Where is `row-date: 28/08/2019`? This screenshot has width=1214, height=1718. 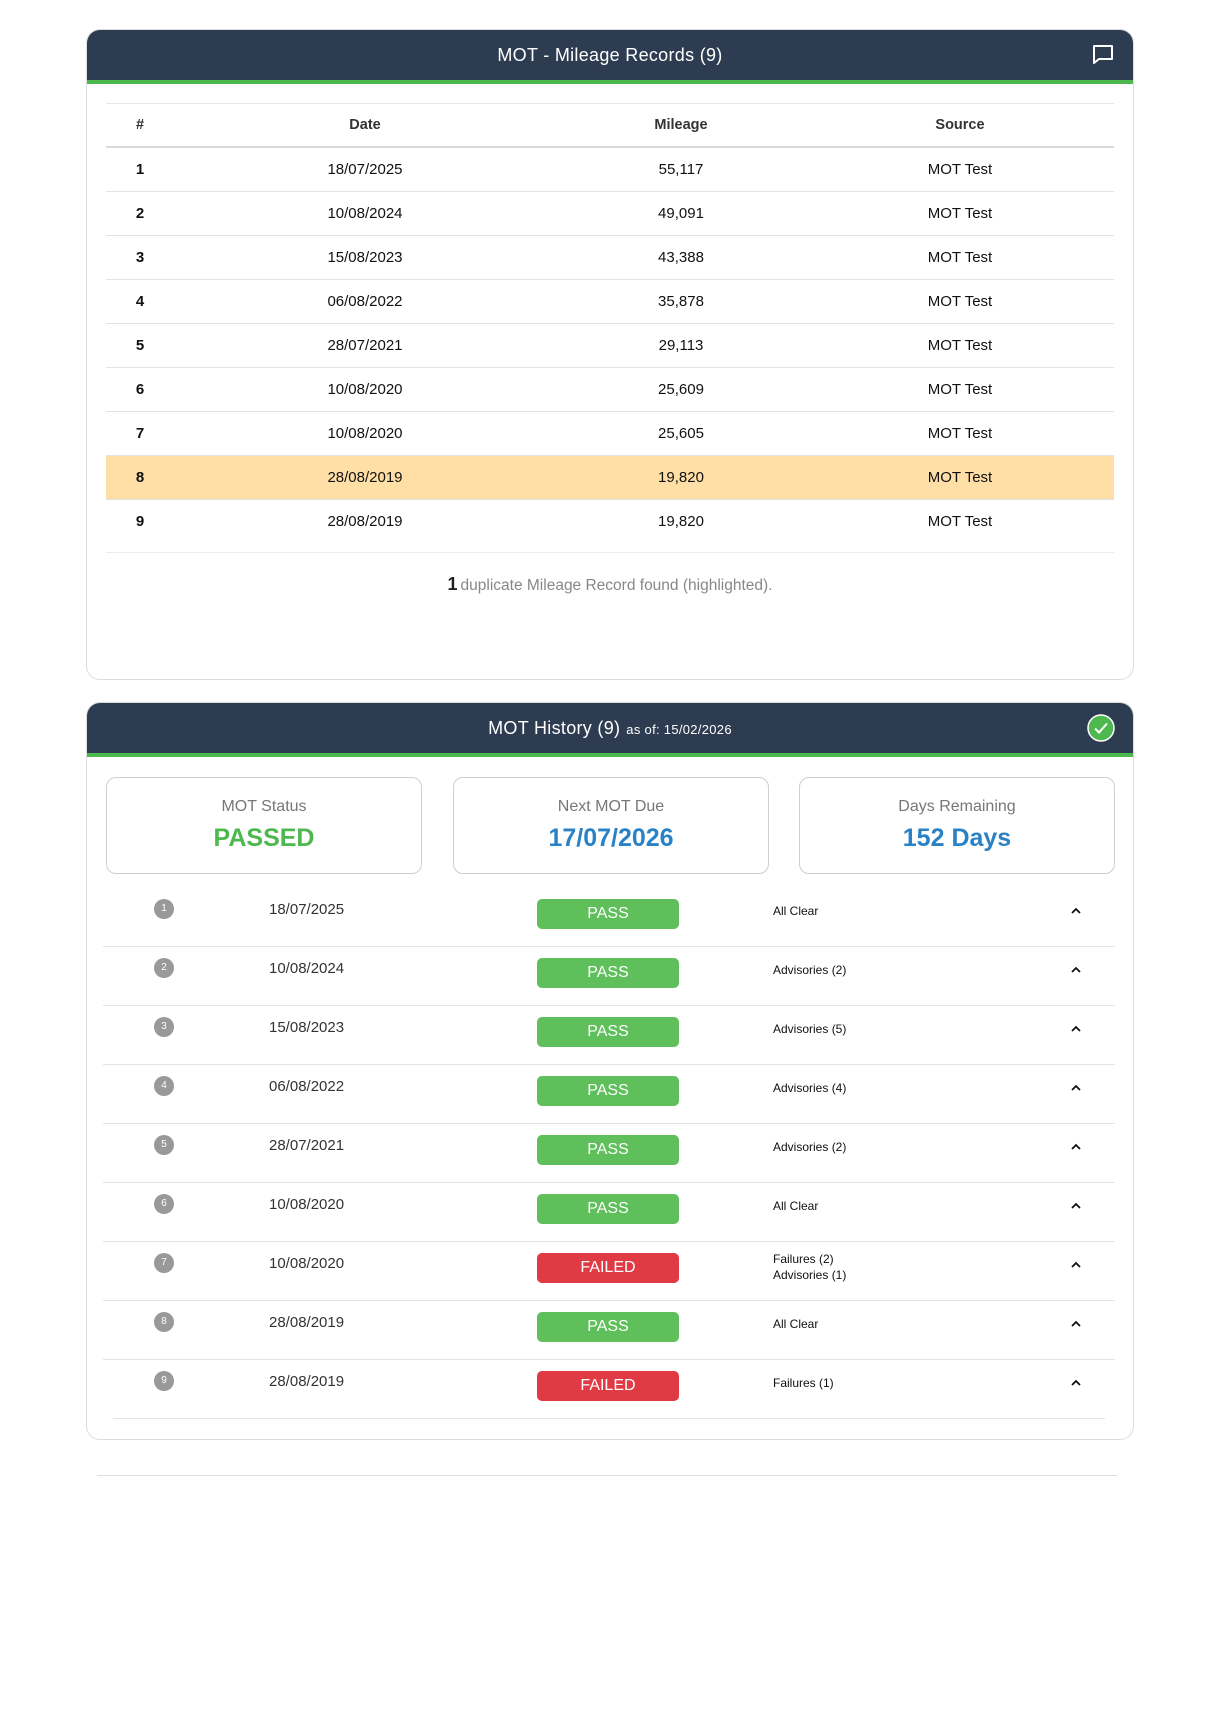
row-date: 28/08/2019 is located at coordinates (365, 521).